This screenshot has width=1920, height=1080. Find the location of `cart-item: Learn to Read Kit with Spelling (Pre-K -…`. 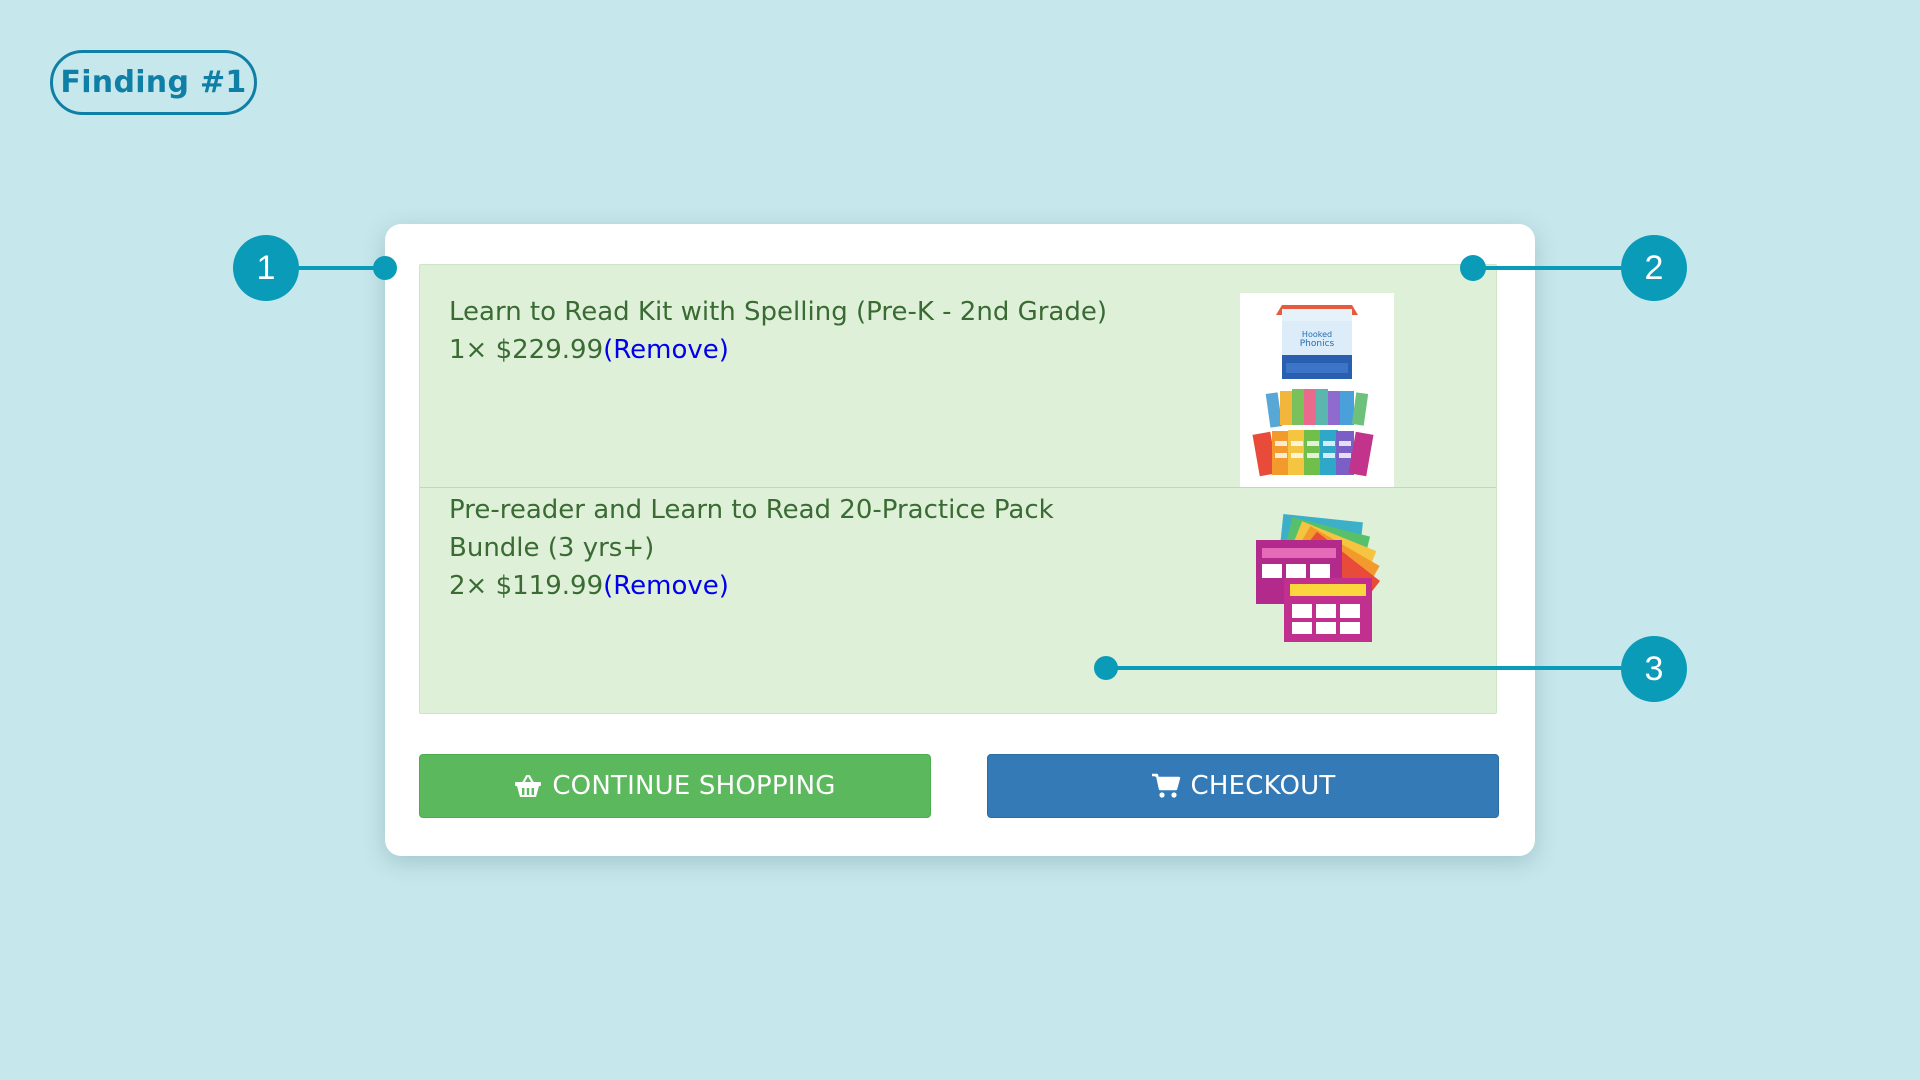

cart-item: Learn to Read Kit with Spelling (Pre-K -… is located at coordinates (958, 376).